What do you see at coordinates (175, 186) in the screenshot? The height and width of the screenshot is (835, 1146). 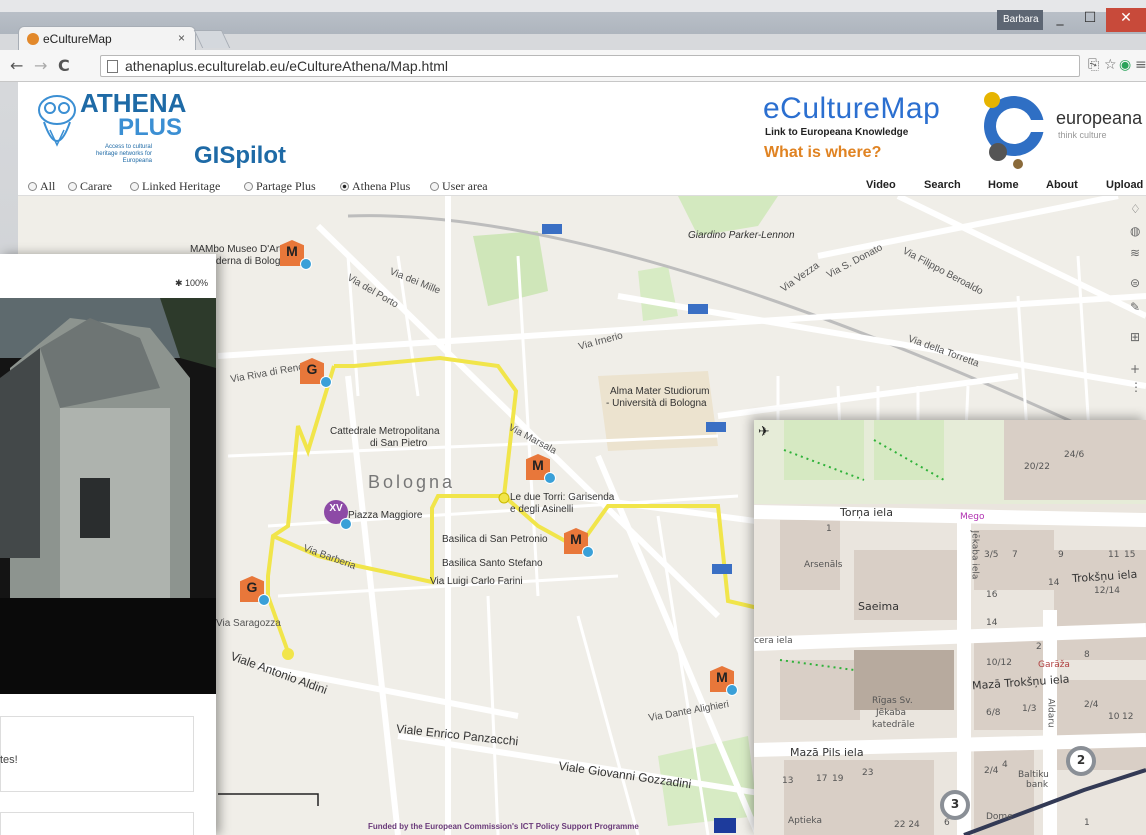 I see `filter-linked-heritage: Linked Heritage` at bounding box center [175, 186].